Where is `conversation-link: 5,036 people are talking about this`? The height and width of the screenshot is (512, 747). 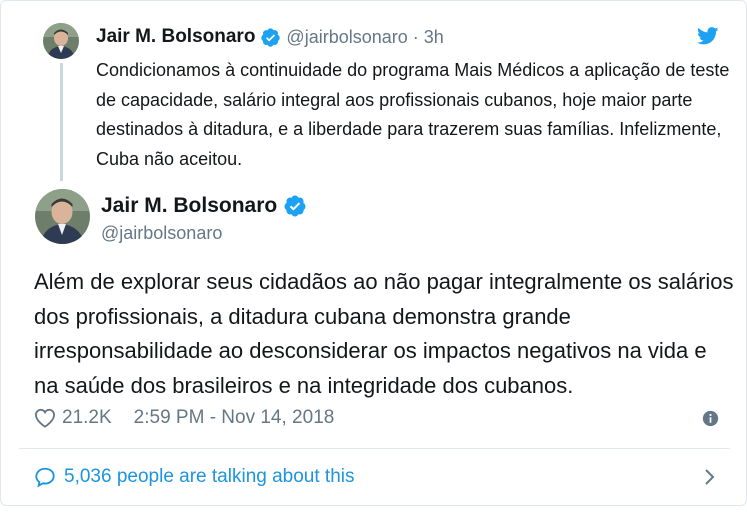 conversation-link: 5,036 people are talking about this is located at coordinates (377, 477).